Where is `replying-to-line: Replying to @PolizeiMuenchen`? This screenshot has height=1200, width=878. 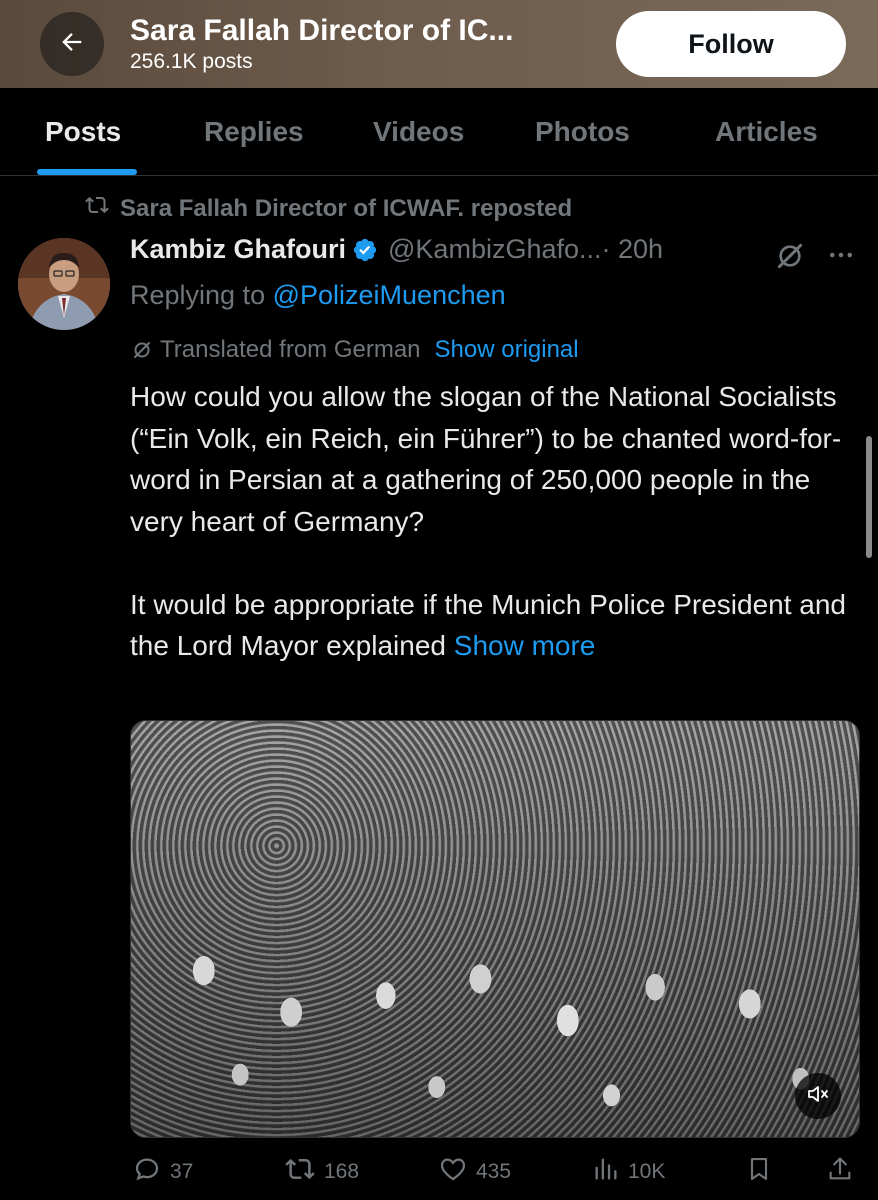
replying-to-line: Replying to @PolizeiMuenchen is located at coordinates (318, 295).